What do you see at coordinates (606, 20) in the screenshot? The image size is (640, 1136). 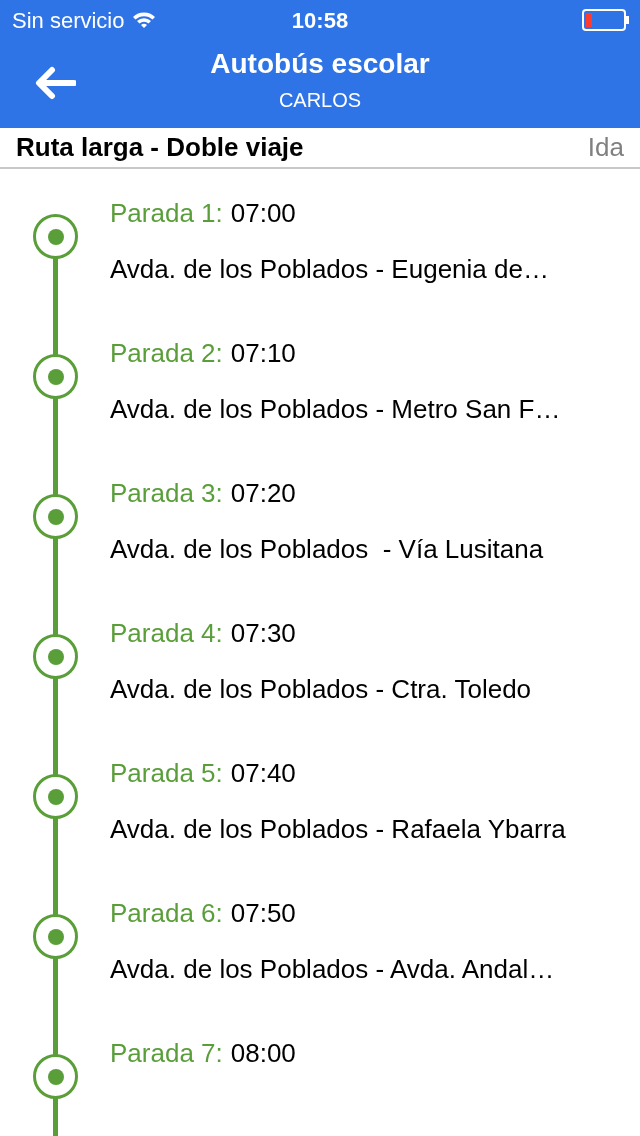 I see `battery-icon` at bounding box center [606, 20].